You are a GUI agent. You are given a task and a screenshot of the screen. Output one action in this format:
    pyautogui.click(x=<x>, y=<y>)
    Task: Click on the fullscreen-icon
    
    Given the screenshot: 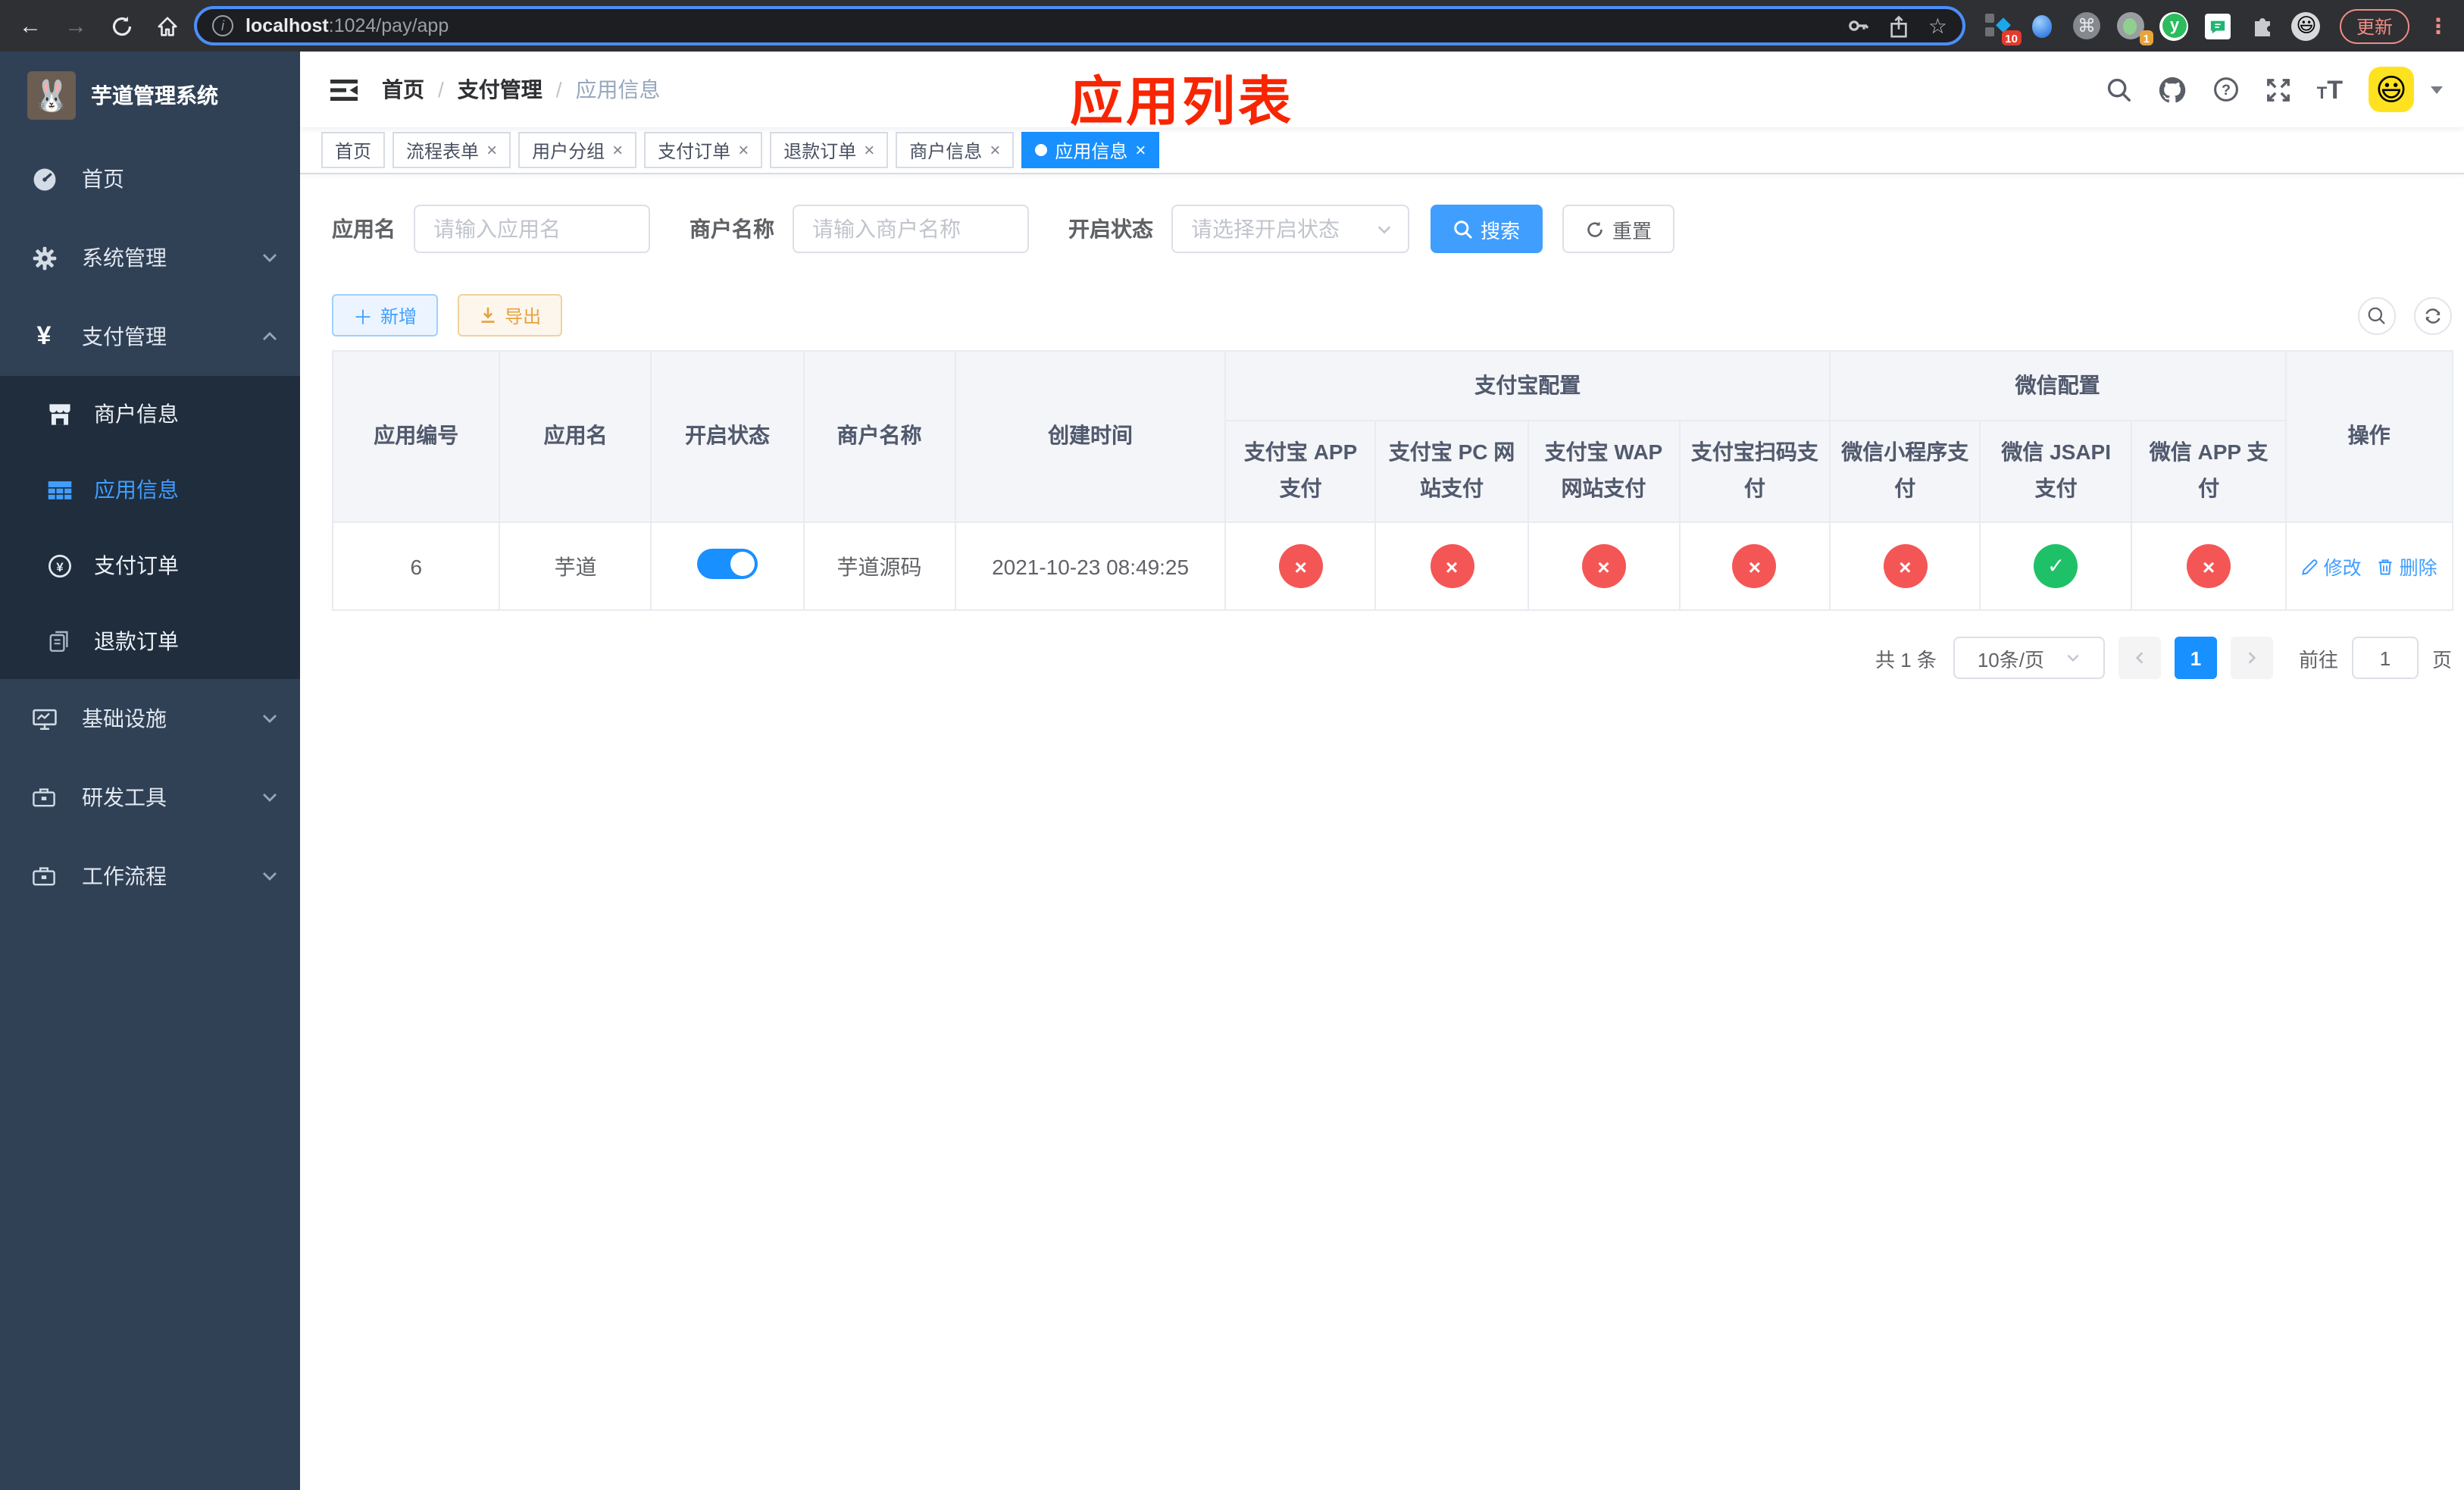 What is the action you would take?
    pyautogui.click(x=2278, y=89)
    